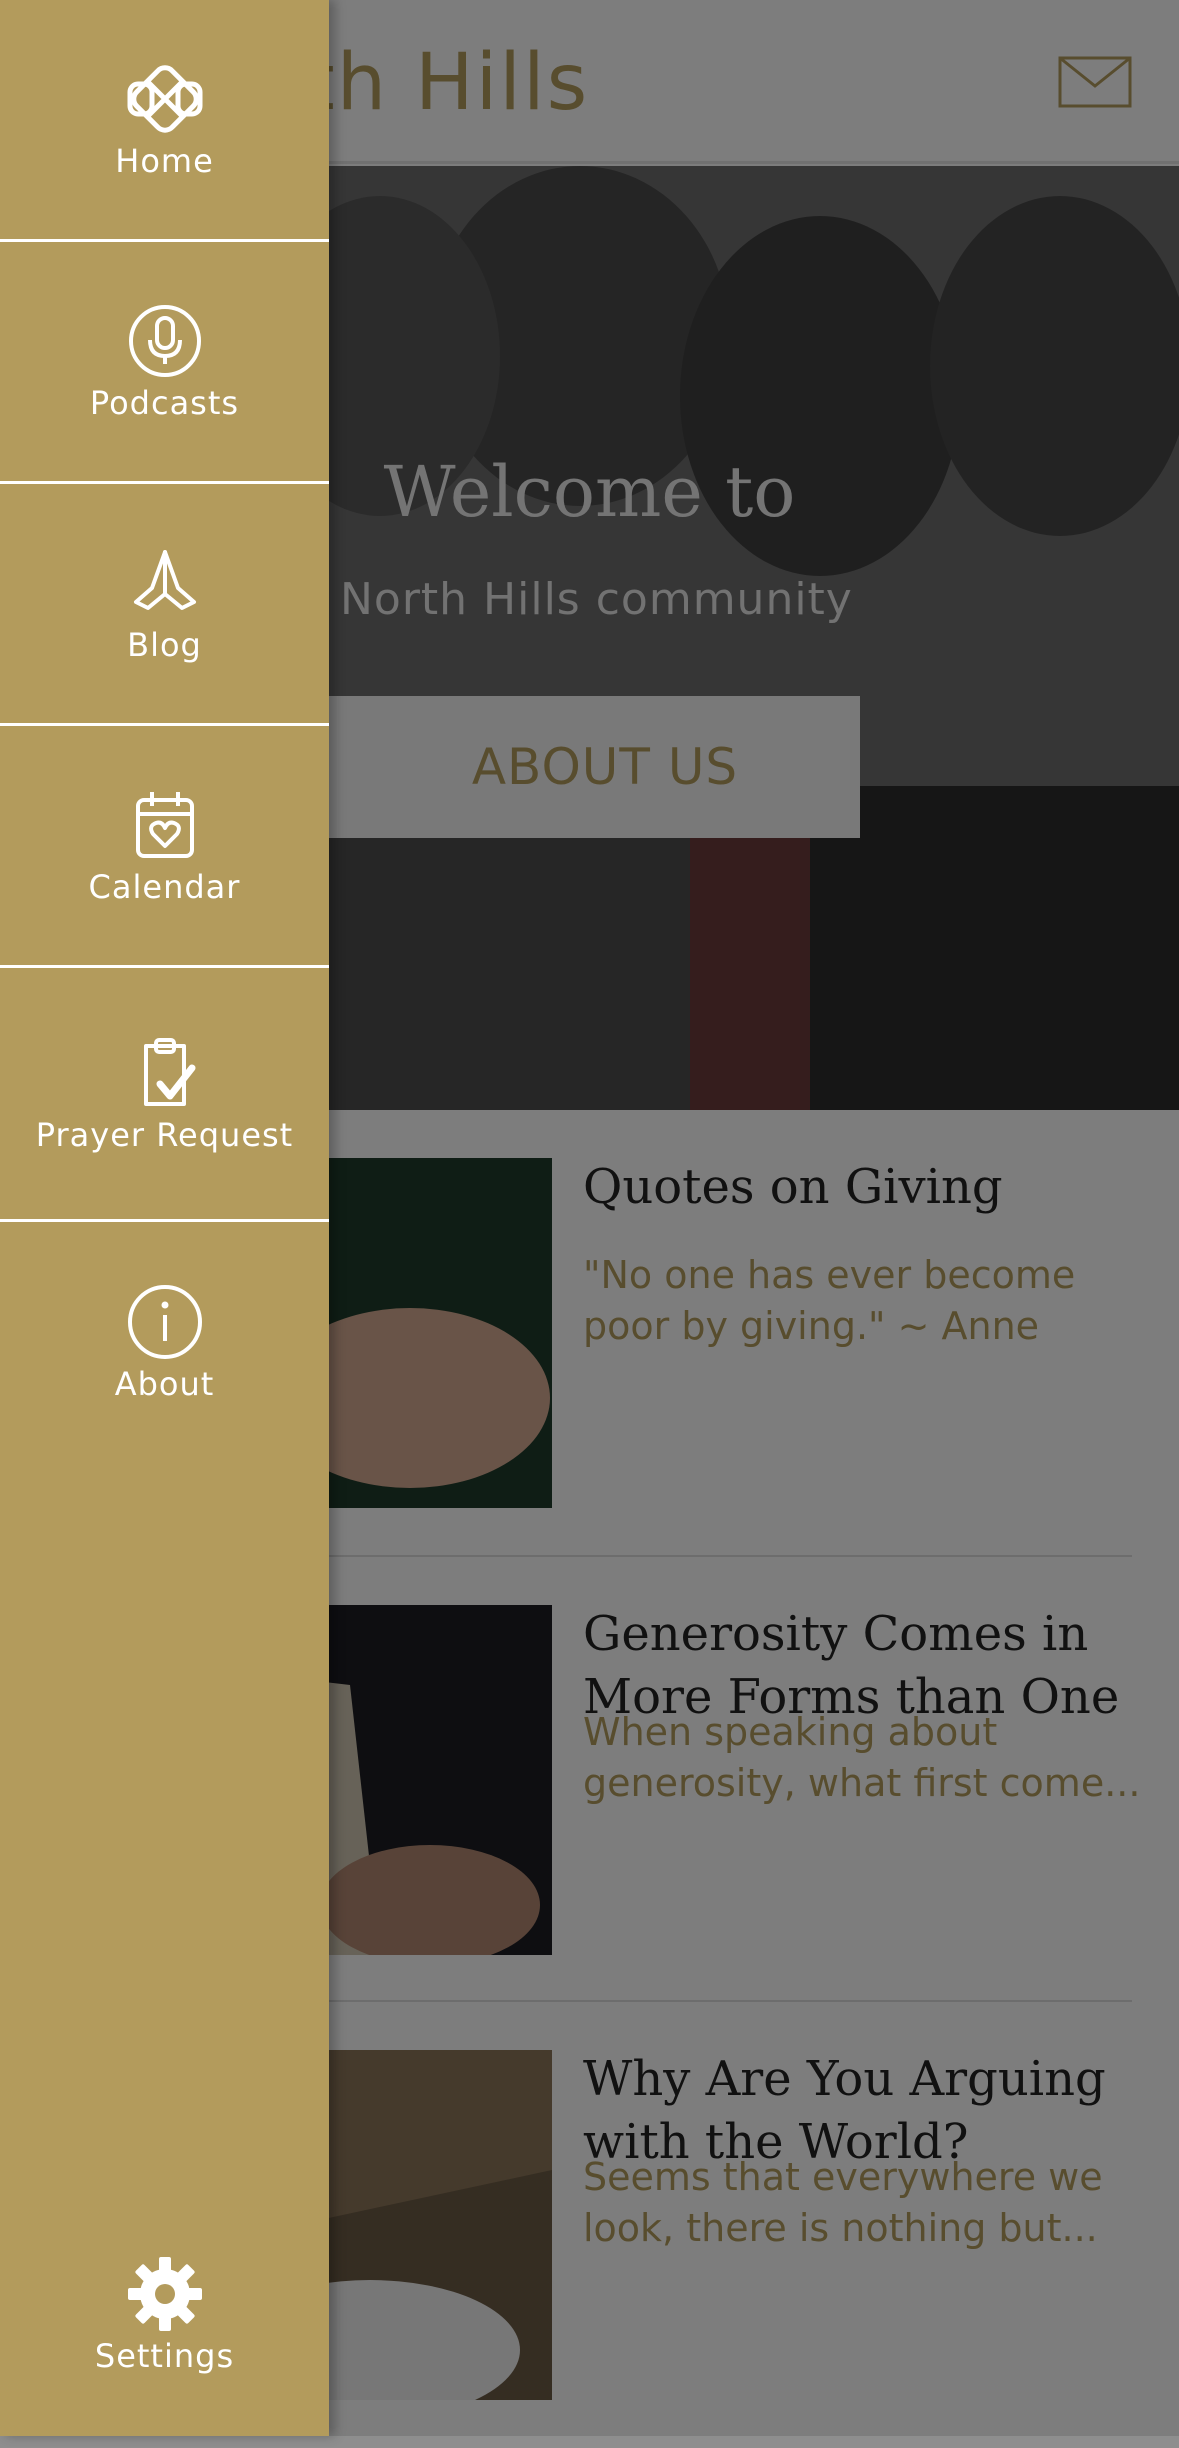 This screenshot has height=2448, width=1179. Describe the element at coordinates (164, 160) in the screenshot. I see `drawer-item-label: Home` at that location.